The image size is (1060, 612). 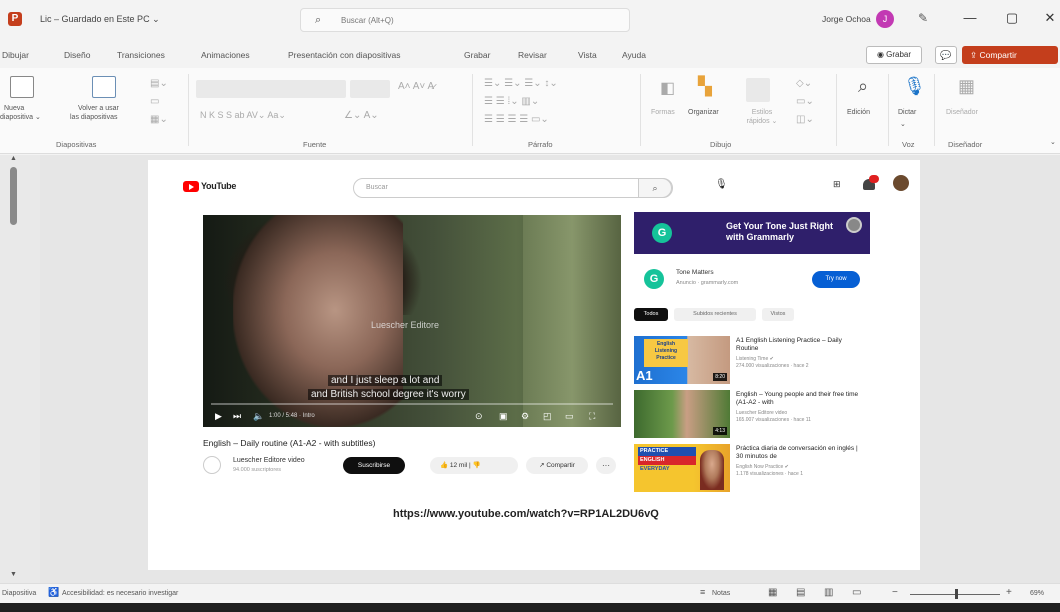 What do you see at coordinates (962, 112) in the screenshot?
I see `designer-label: Diseñador` at bounding box center [962, 112].